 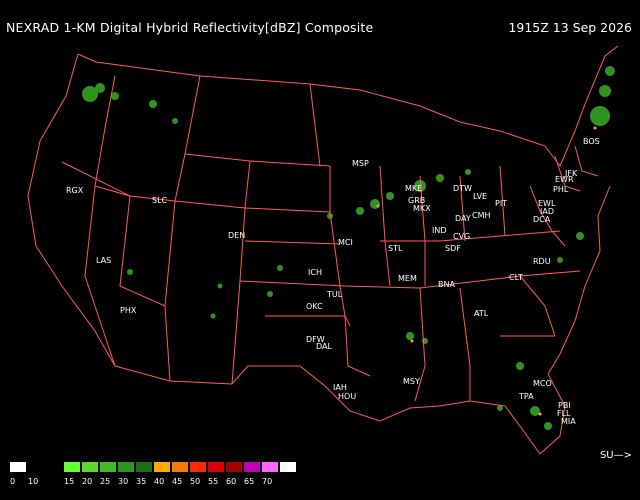 What do you see at coordinates (463, 218) in the screenshot?
I see `svg-text: DAY` at bounding box center [463, 218].